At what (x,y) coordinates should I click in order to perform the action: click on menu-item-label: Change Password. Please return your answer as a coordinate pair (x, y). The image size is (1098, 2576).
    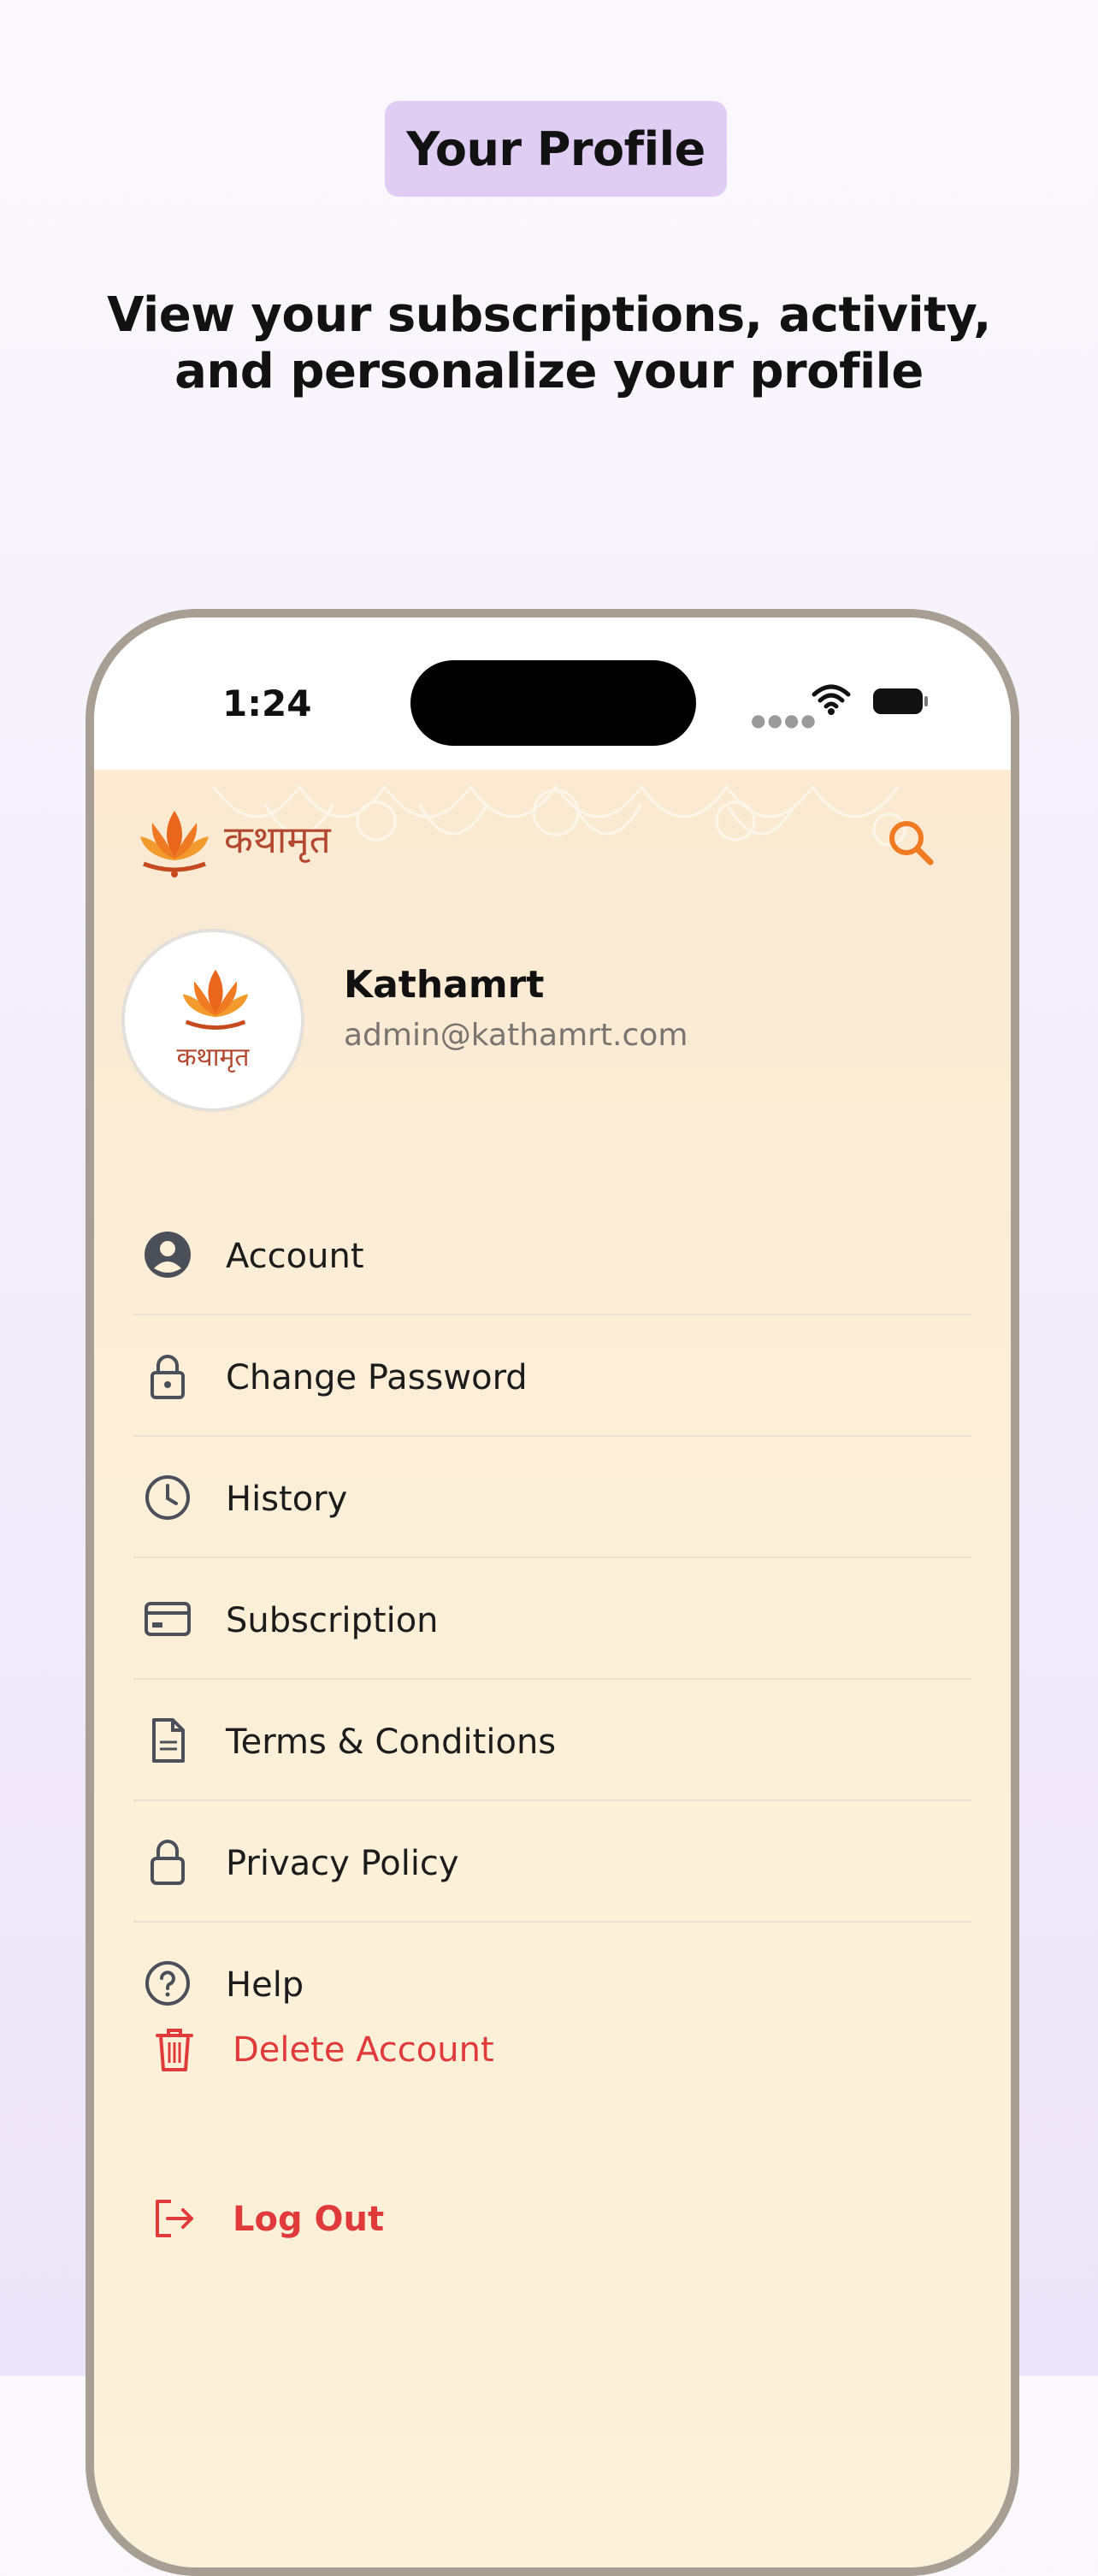
    Looking at the image, I should click on (377, 1377).